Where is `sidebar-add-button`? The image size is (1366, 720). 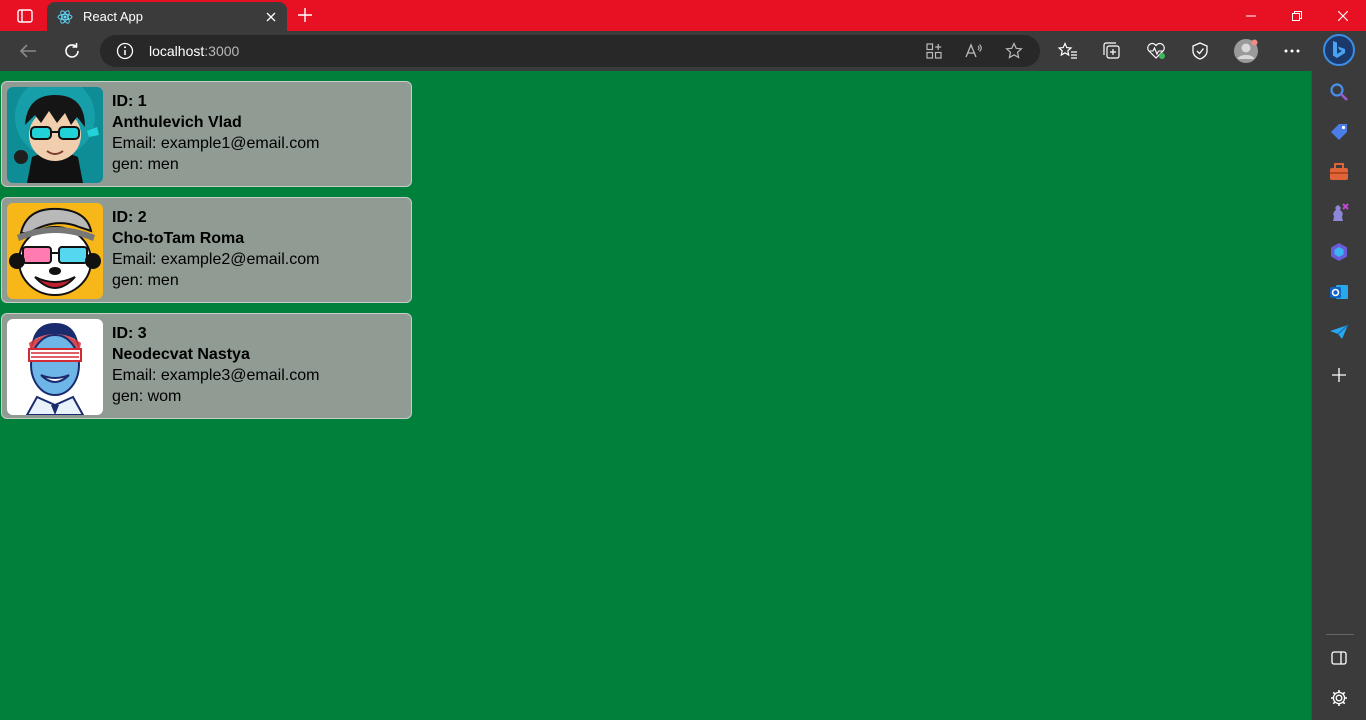
sidebar-add-button is located at coordinates (1339, 375).